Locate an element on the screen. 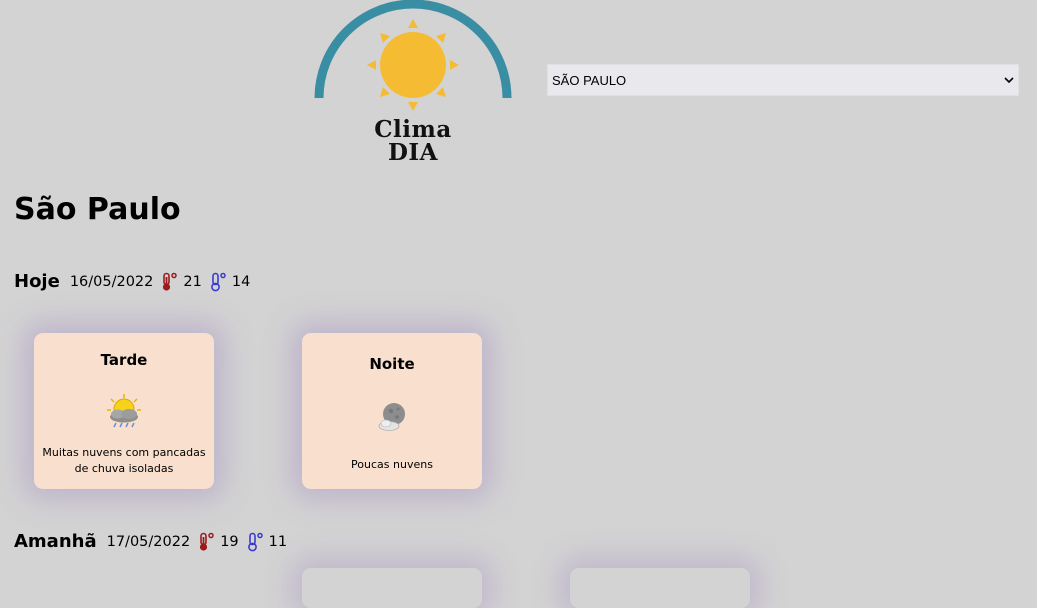 The image size is (1037, 608). temp-min-value: 14 is located at coordinates (241, 282).